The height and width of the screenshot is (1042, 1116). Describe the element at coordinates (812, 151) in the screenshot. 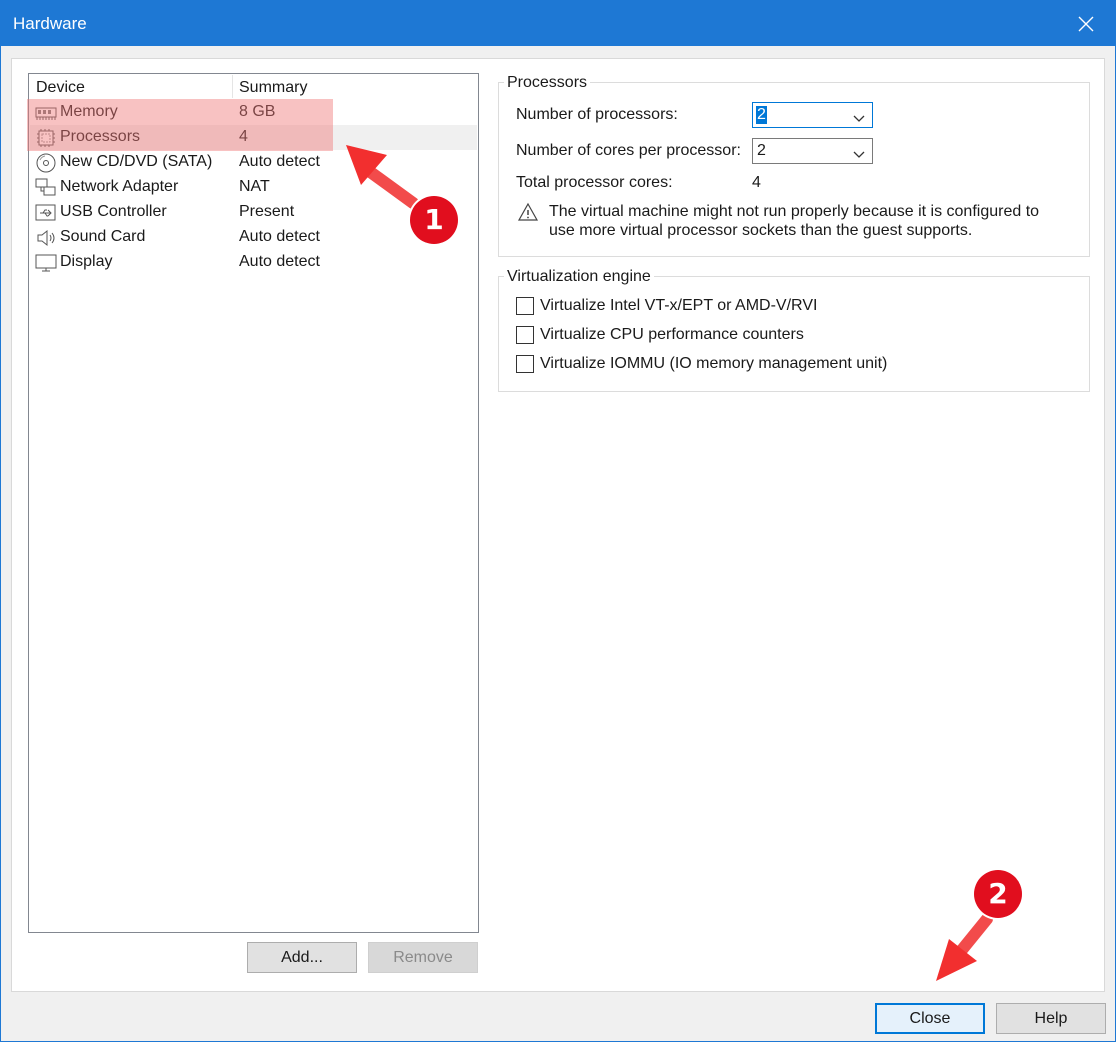

I see `cores-per-processor-select: 2` at that location.